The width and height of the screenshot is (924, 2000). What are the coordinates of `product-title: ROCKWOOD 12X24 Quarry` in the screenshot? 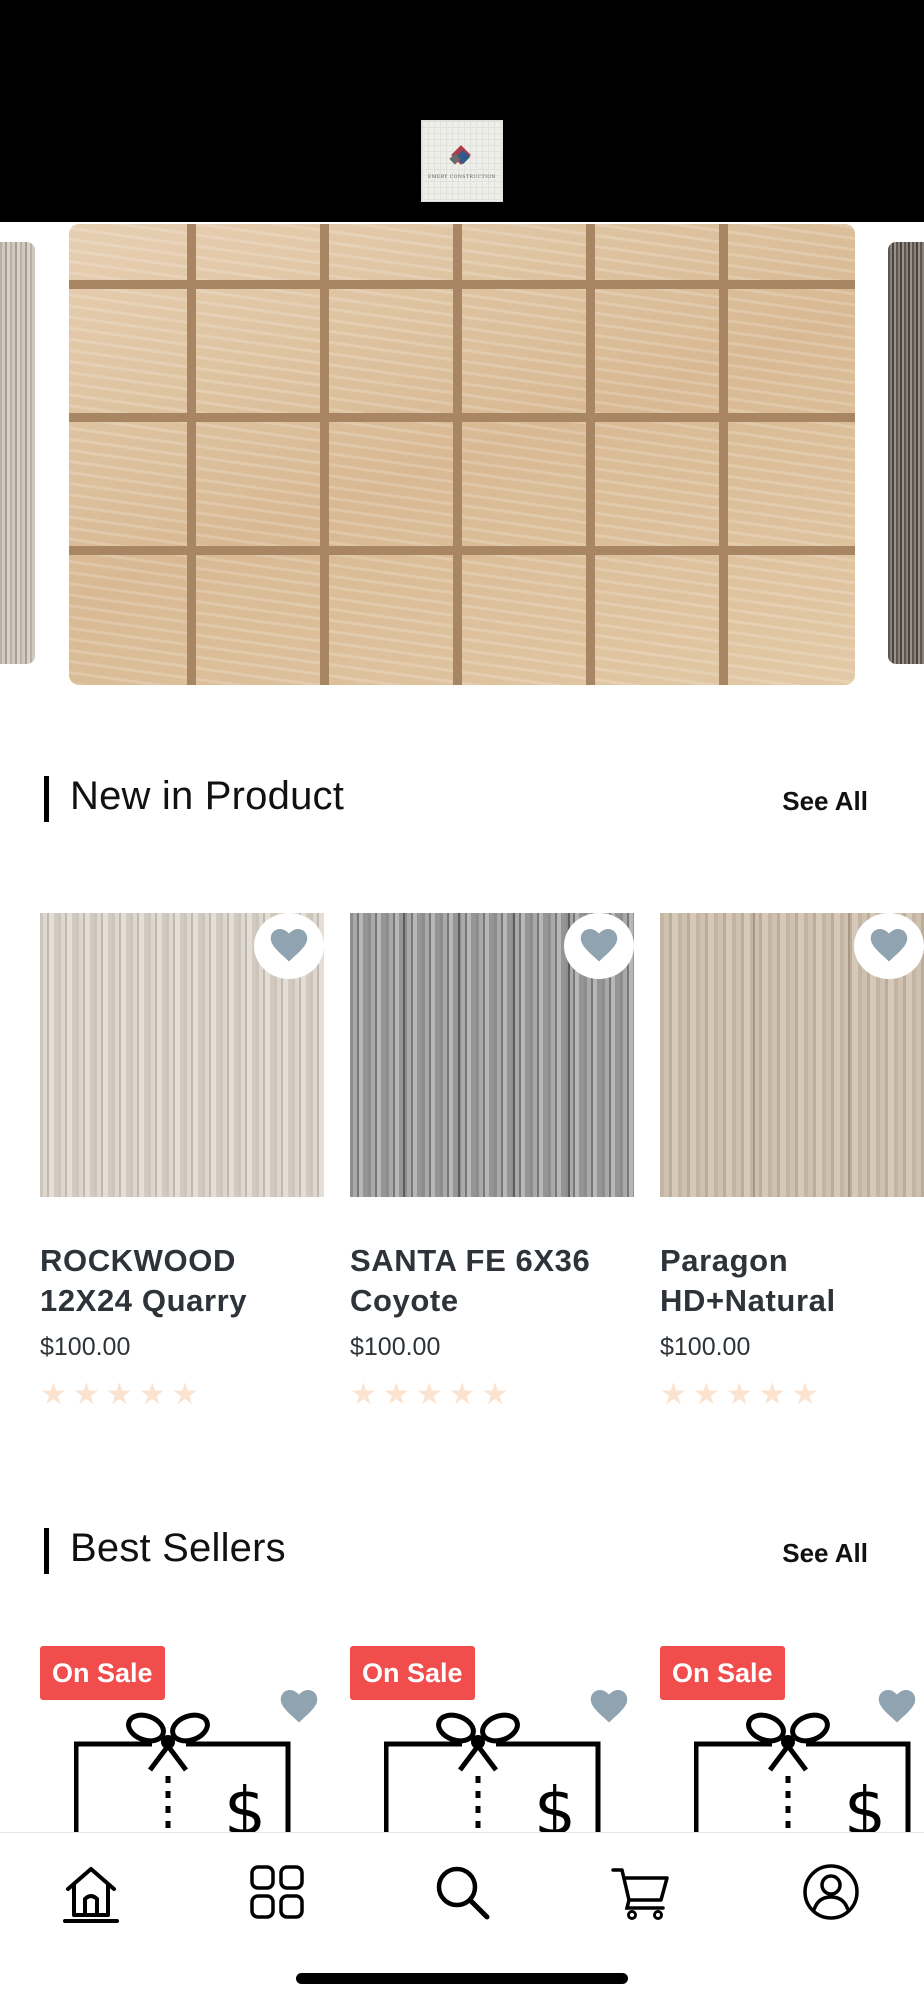 It's located at (182, 1281).